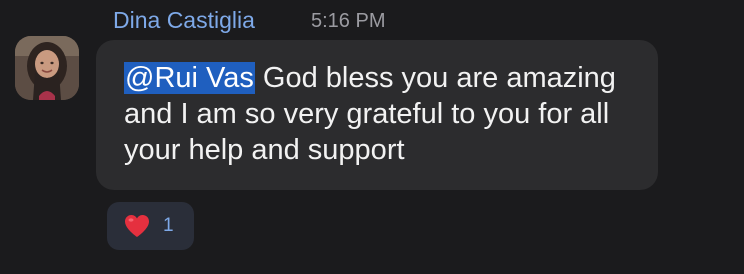 This screenshot has width=744, height=274. I want to click on avatar-photo, so click(47, 68).